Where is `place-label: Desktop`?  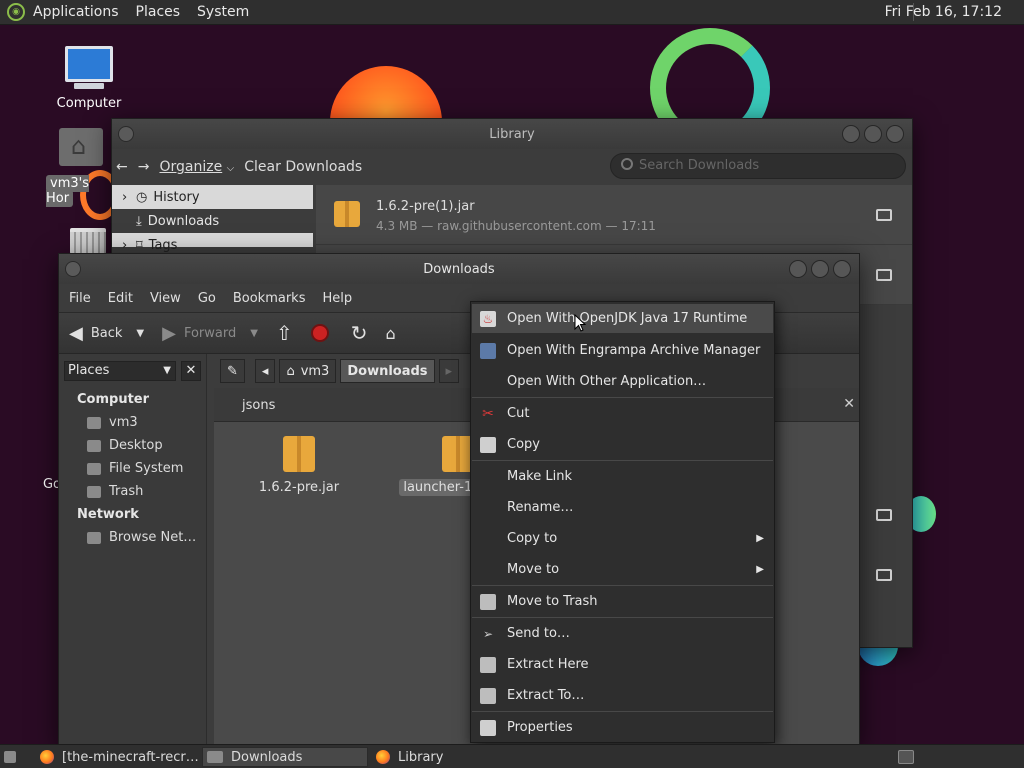
place-label: Desktop is located at coordinates (136, 445).